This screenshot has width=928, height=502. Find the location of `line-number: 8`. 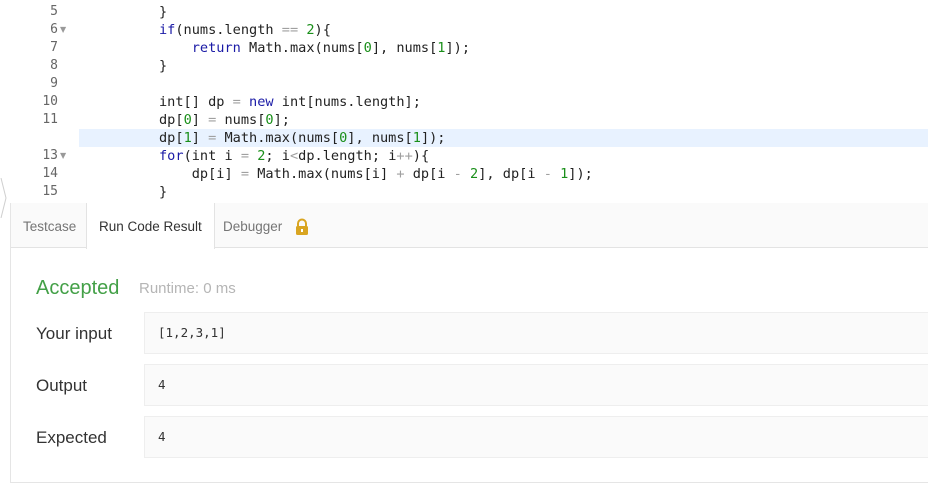

line-number: 8 is located at coordinates (54, 65).